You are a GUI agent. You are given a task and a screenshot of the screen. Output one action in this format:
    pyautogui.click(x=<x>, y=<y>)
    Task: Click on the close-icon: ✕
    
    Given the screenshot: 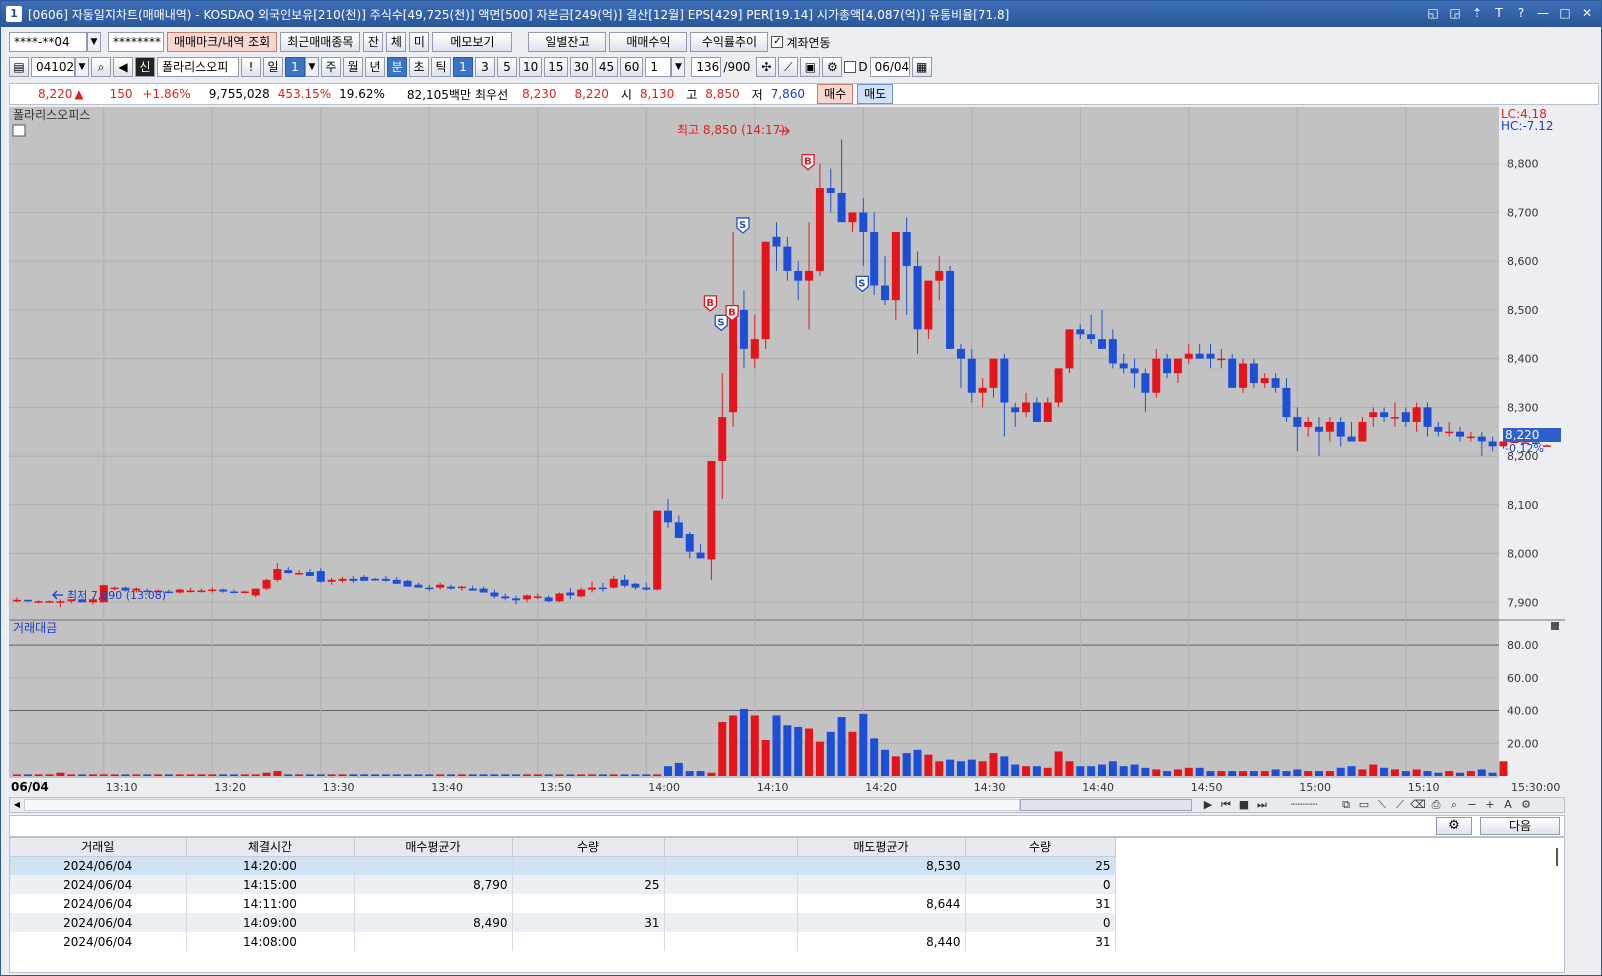 What is the action you would take?
    pyautogui.click(x=1587, y=13)
    